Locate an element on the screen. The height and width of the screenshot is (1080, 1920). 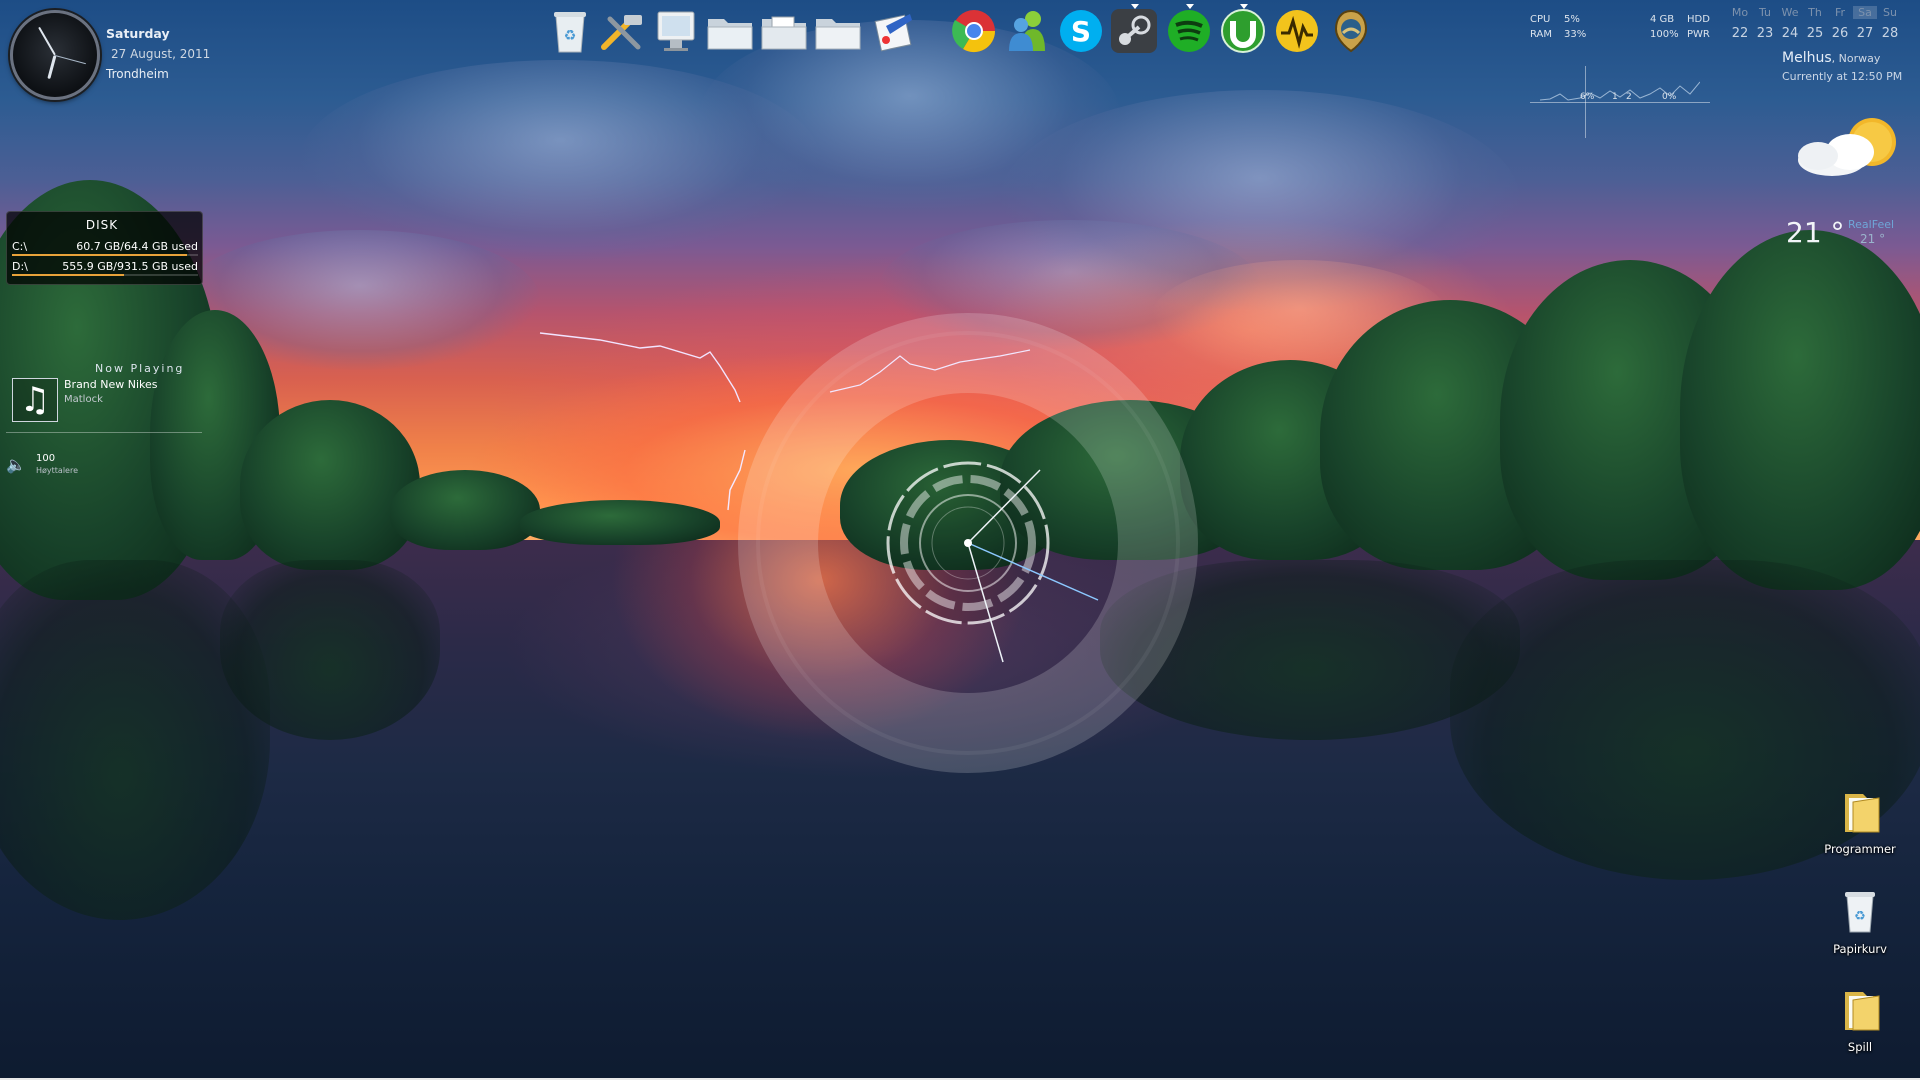
graph-label: 2 is located at coordinates (1629, 97).